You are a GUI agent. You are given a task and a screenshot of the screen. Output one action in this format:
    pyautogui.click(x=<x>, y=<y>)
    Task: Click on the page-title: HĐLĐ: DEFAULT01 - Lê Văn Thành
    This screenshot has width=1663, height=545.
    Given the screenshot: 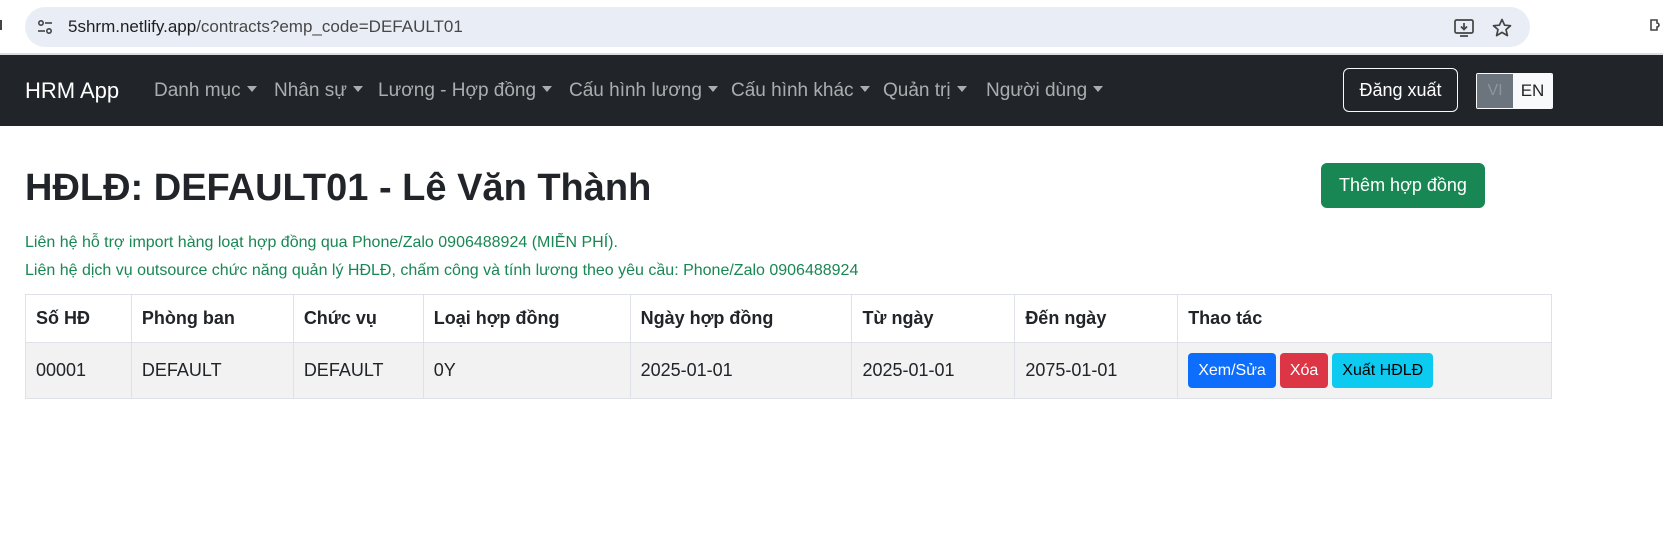 What is the action you would take?
    pyautogui.click(x=338, y=188)
    